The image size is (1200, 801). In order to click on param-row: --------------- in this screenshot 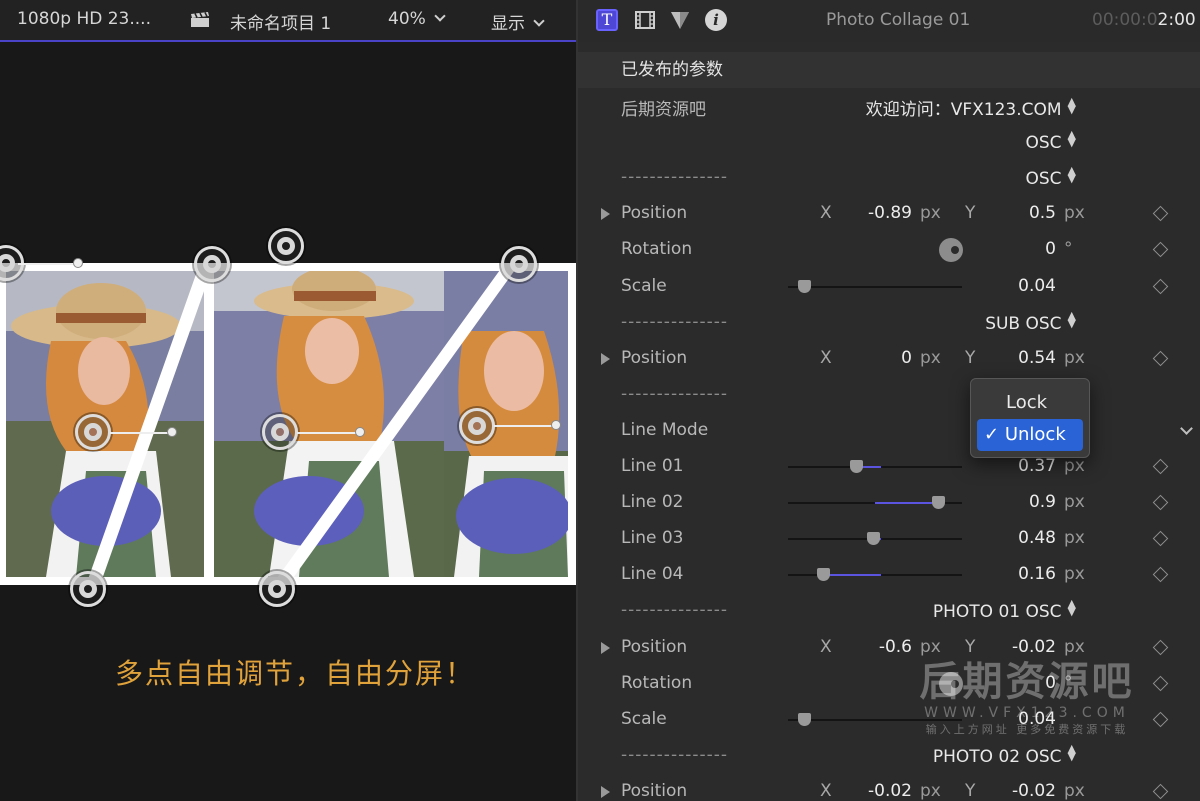, I will do `click(889, 394)`.